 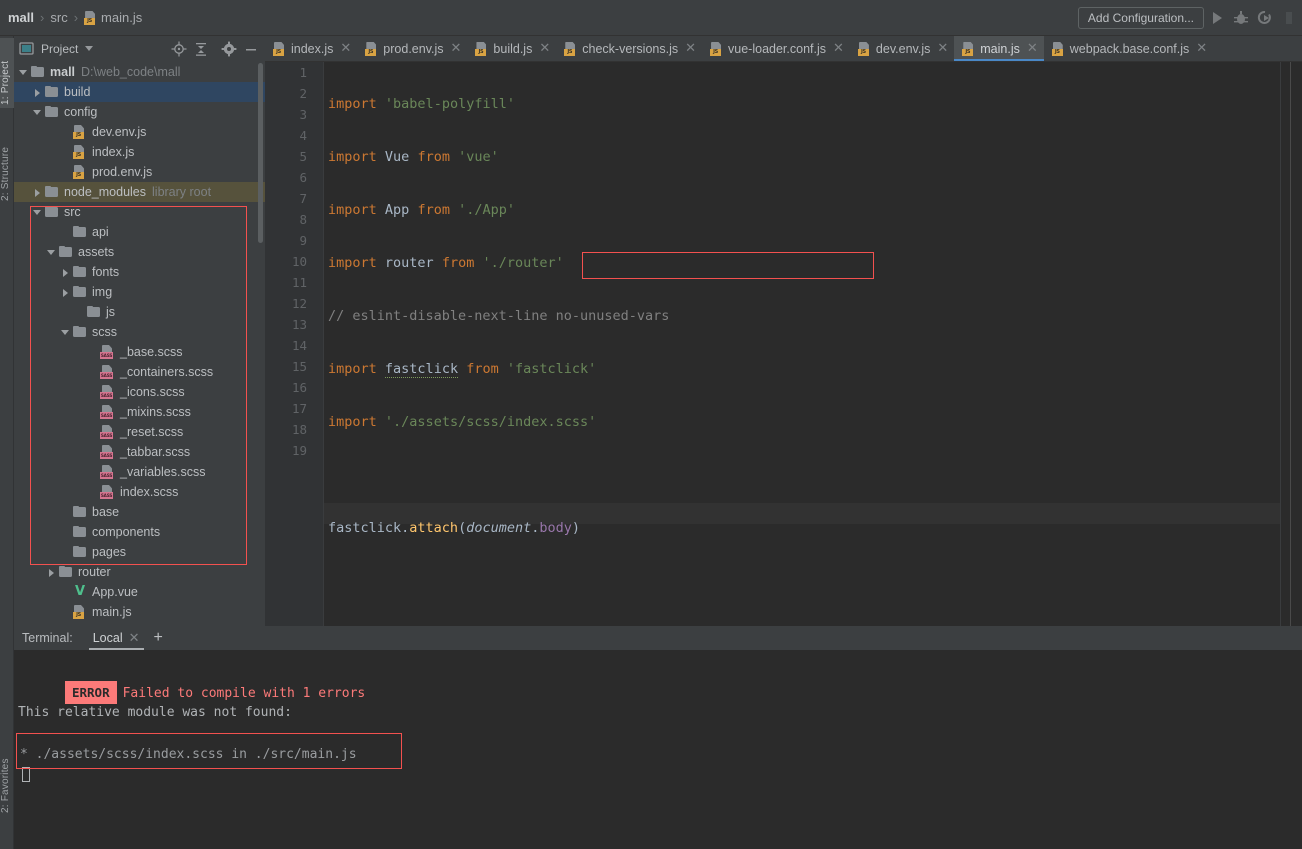 I want to click on left-tool-window-strip: 1: Project 2: Structure 2: Favorites, so click(x=7, y=442).